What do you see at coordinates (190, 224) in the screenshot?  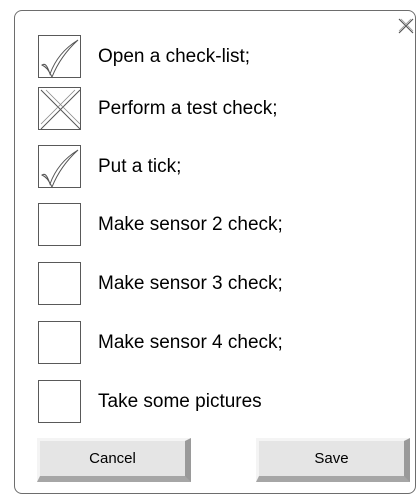 I see `checklist-item-label: Make sensor 2 check;` at bounding box center [190, 224].